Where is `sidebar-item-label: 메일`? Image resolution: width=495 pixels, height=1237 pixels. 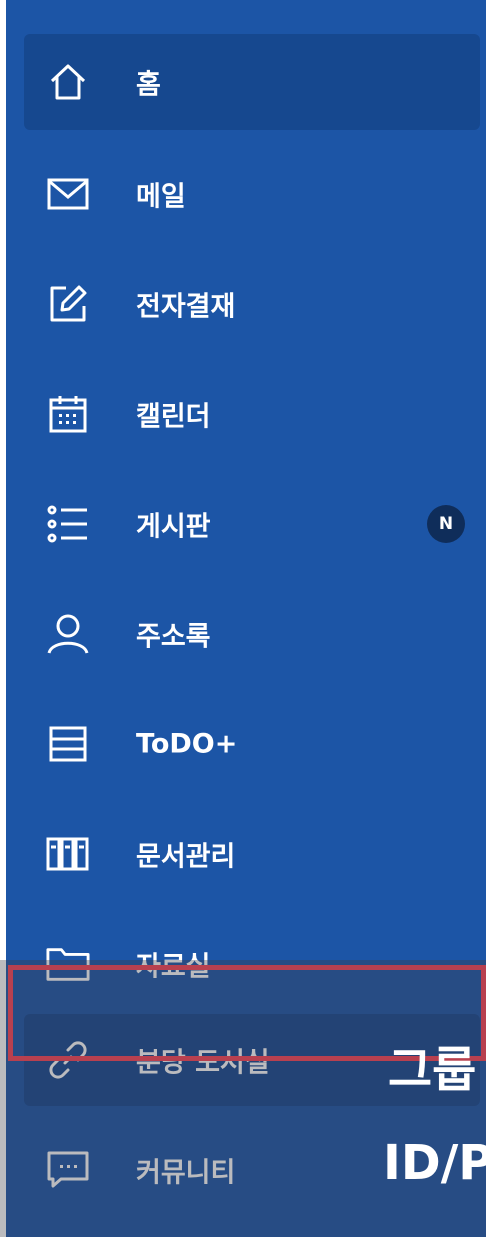 sidebar-item-label: 메일 is located at coordinates (161, 197).